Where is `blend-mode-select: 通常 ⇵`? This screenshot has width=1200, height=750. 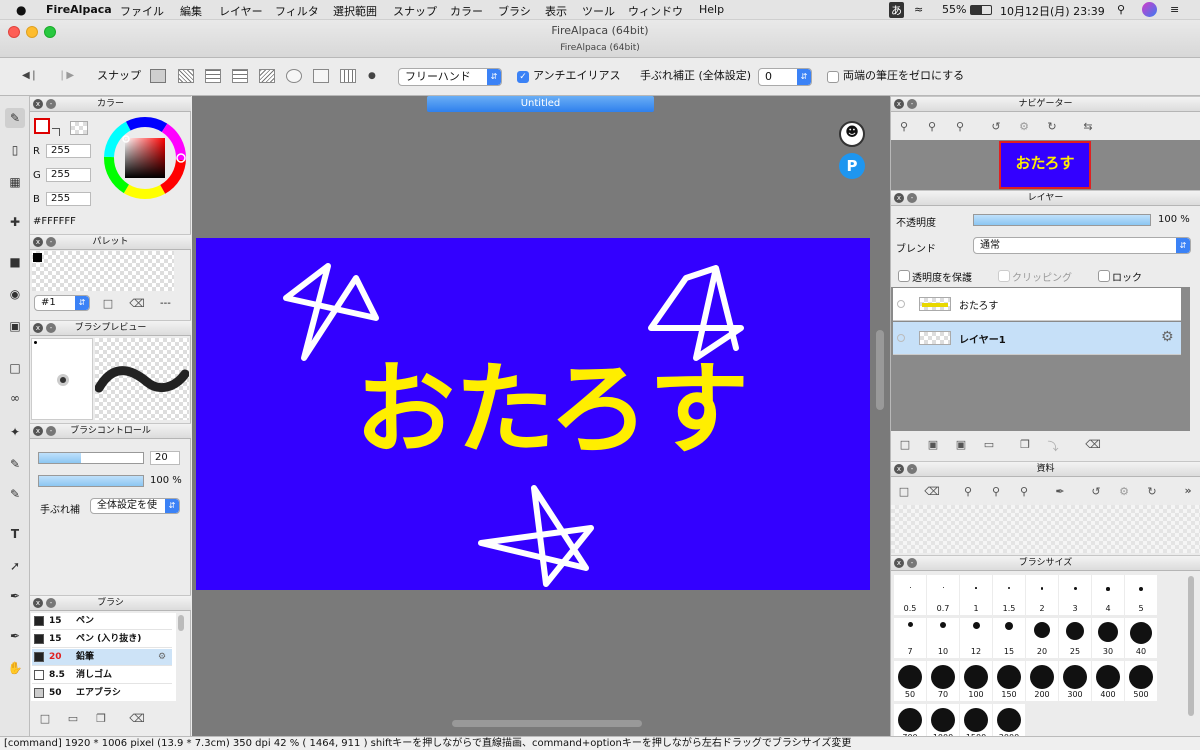 blend-mode-select: 通常 ⇵ is located at coordinates (1082, 245).